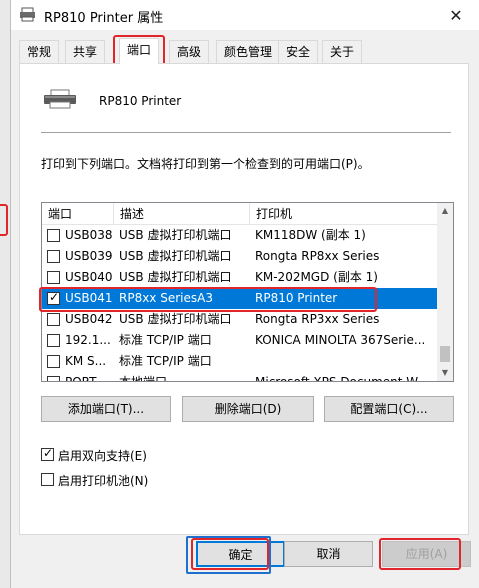  What do you see at coordinates (248, 409) in the screenshot?
I see `delete-port-button: 删除端口(D)` at bounding box center [248, 409].